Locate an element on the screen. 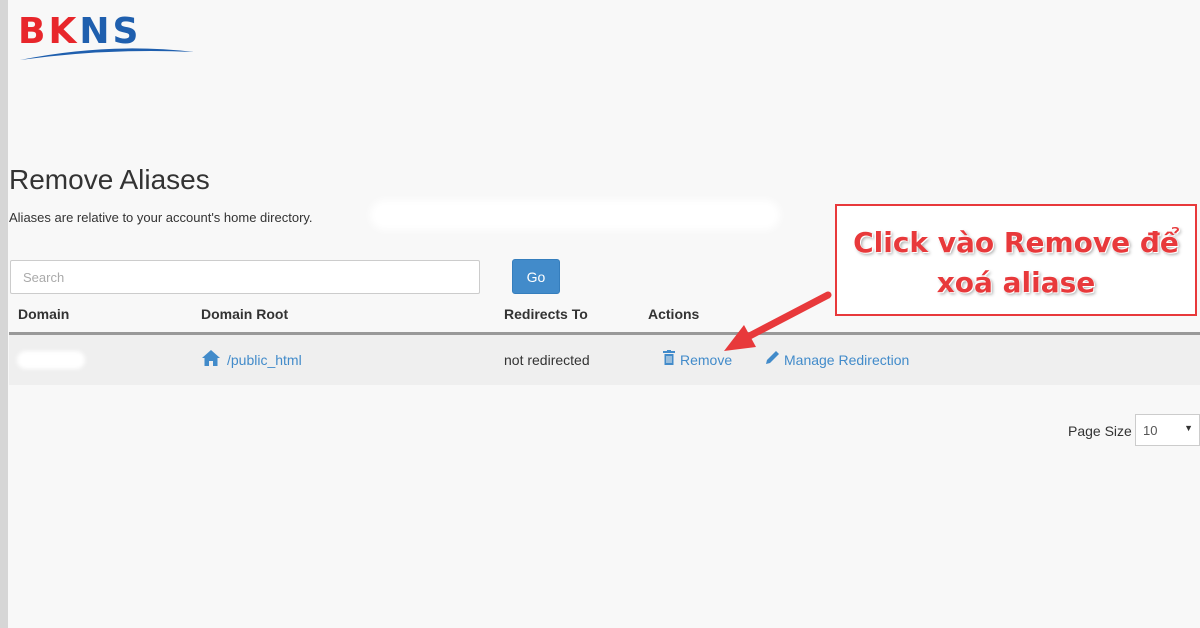  column-header-actions: Actions is located at coordinates (674, 314).